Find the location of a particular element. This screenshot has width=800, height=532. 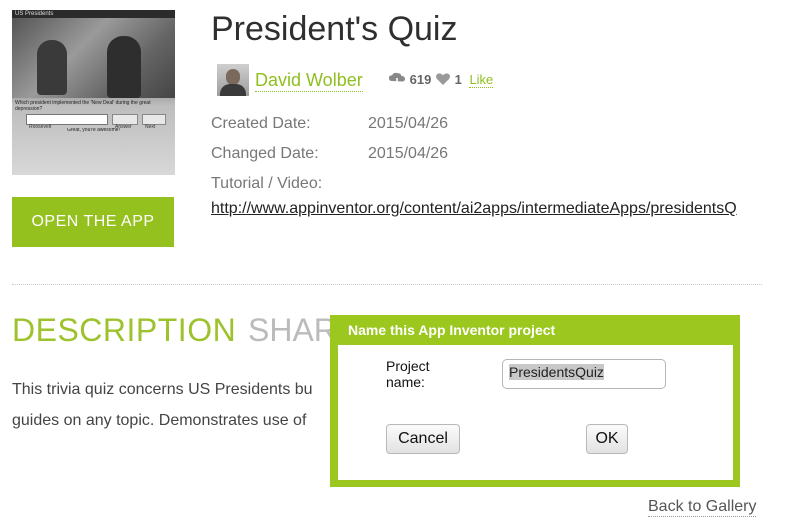

project-name-input: PresidentsQuiz is located at coordinates (584, 374).